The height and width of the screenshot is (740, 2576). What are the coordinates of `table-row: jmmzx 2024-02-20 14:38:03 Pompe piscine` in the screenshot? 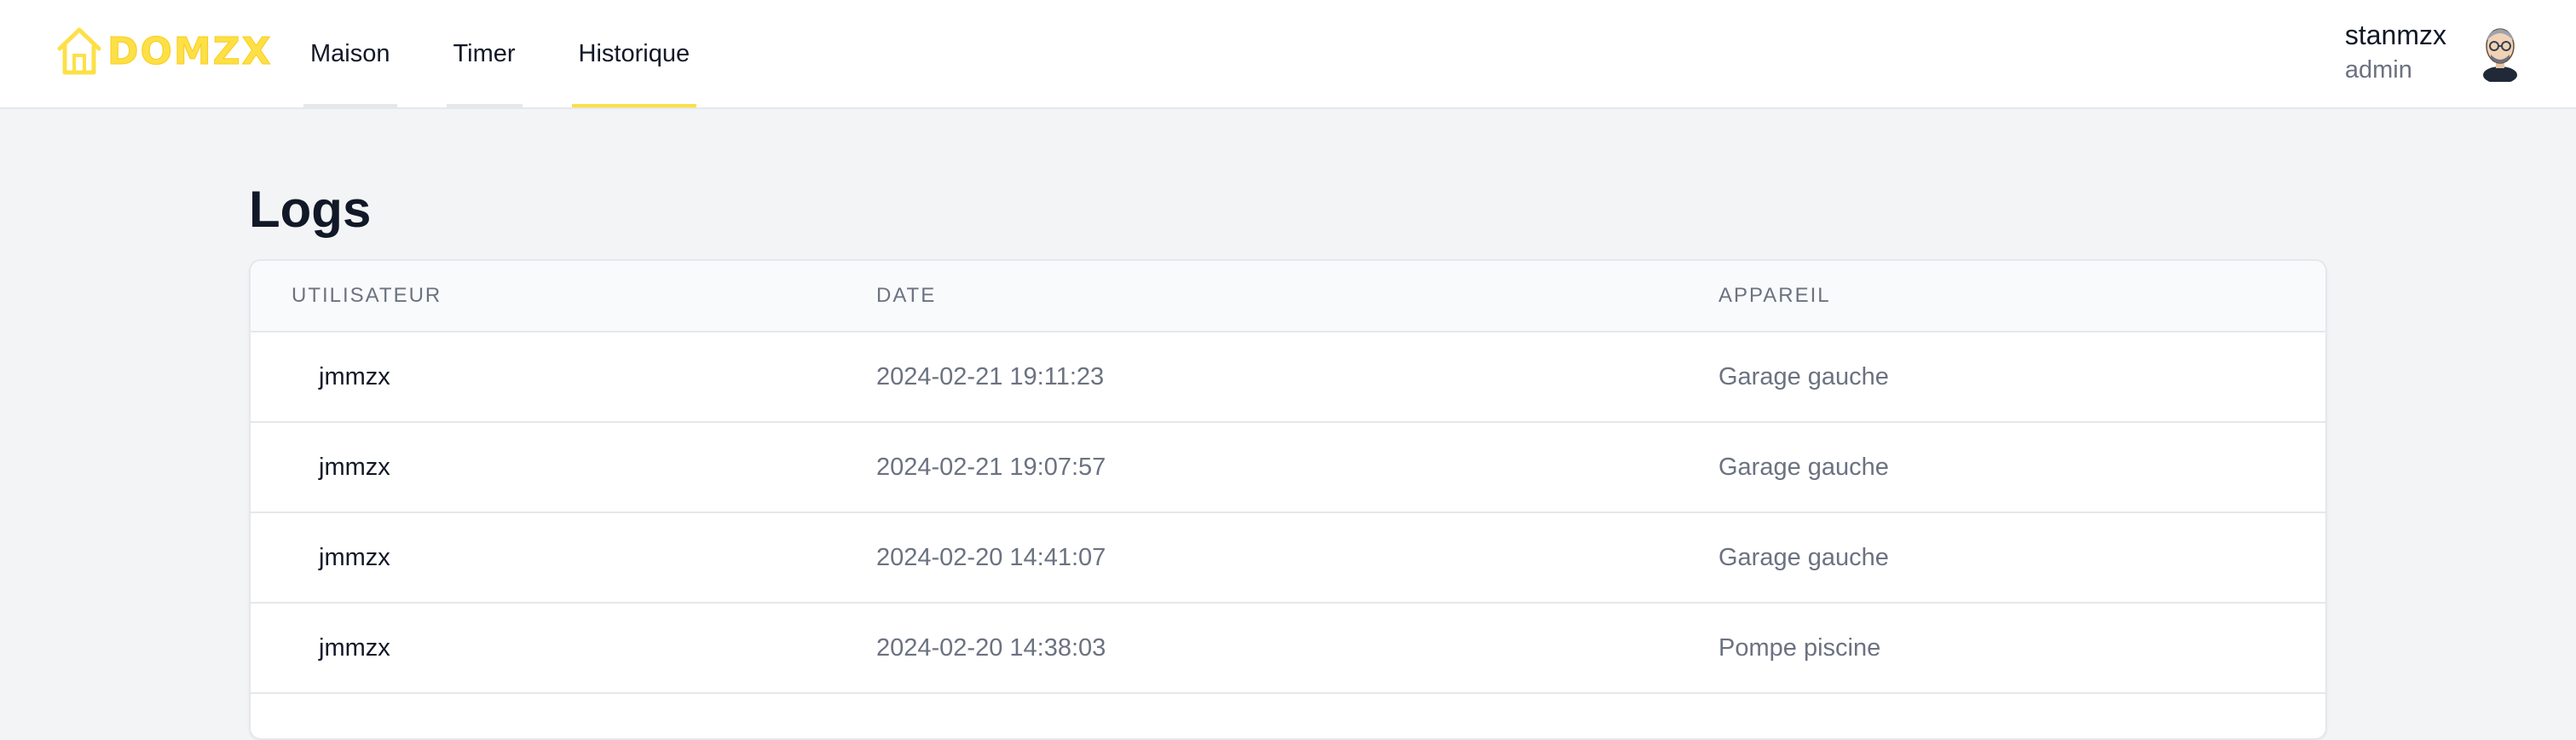 It's located at (1288, 649).